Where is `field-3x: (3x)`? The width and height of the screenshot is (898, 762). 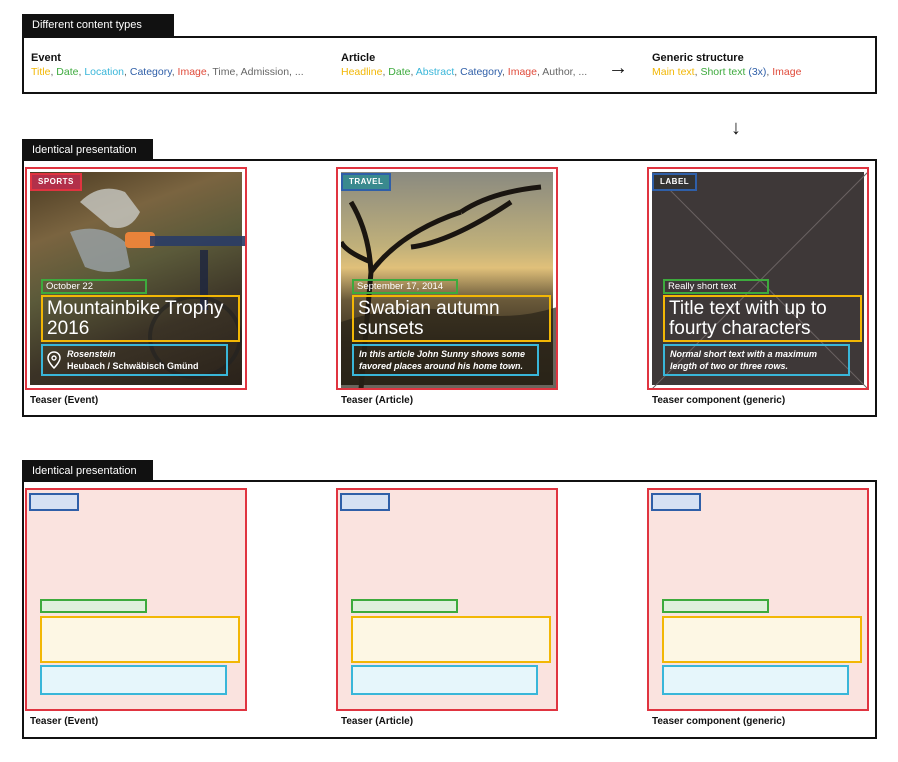
field-3x: (3x) is located at coordinates (757, 72).